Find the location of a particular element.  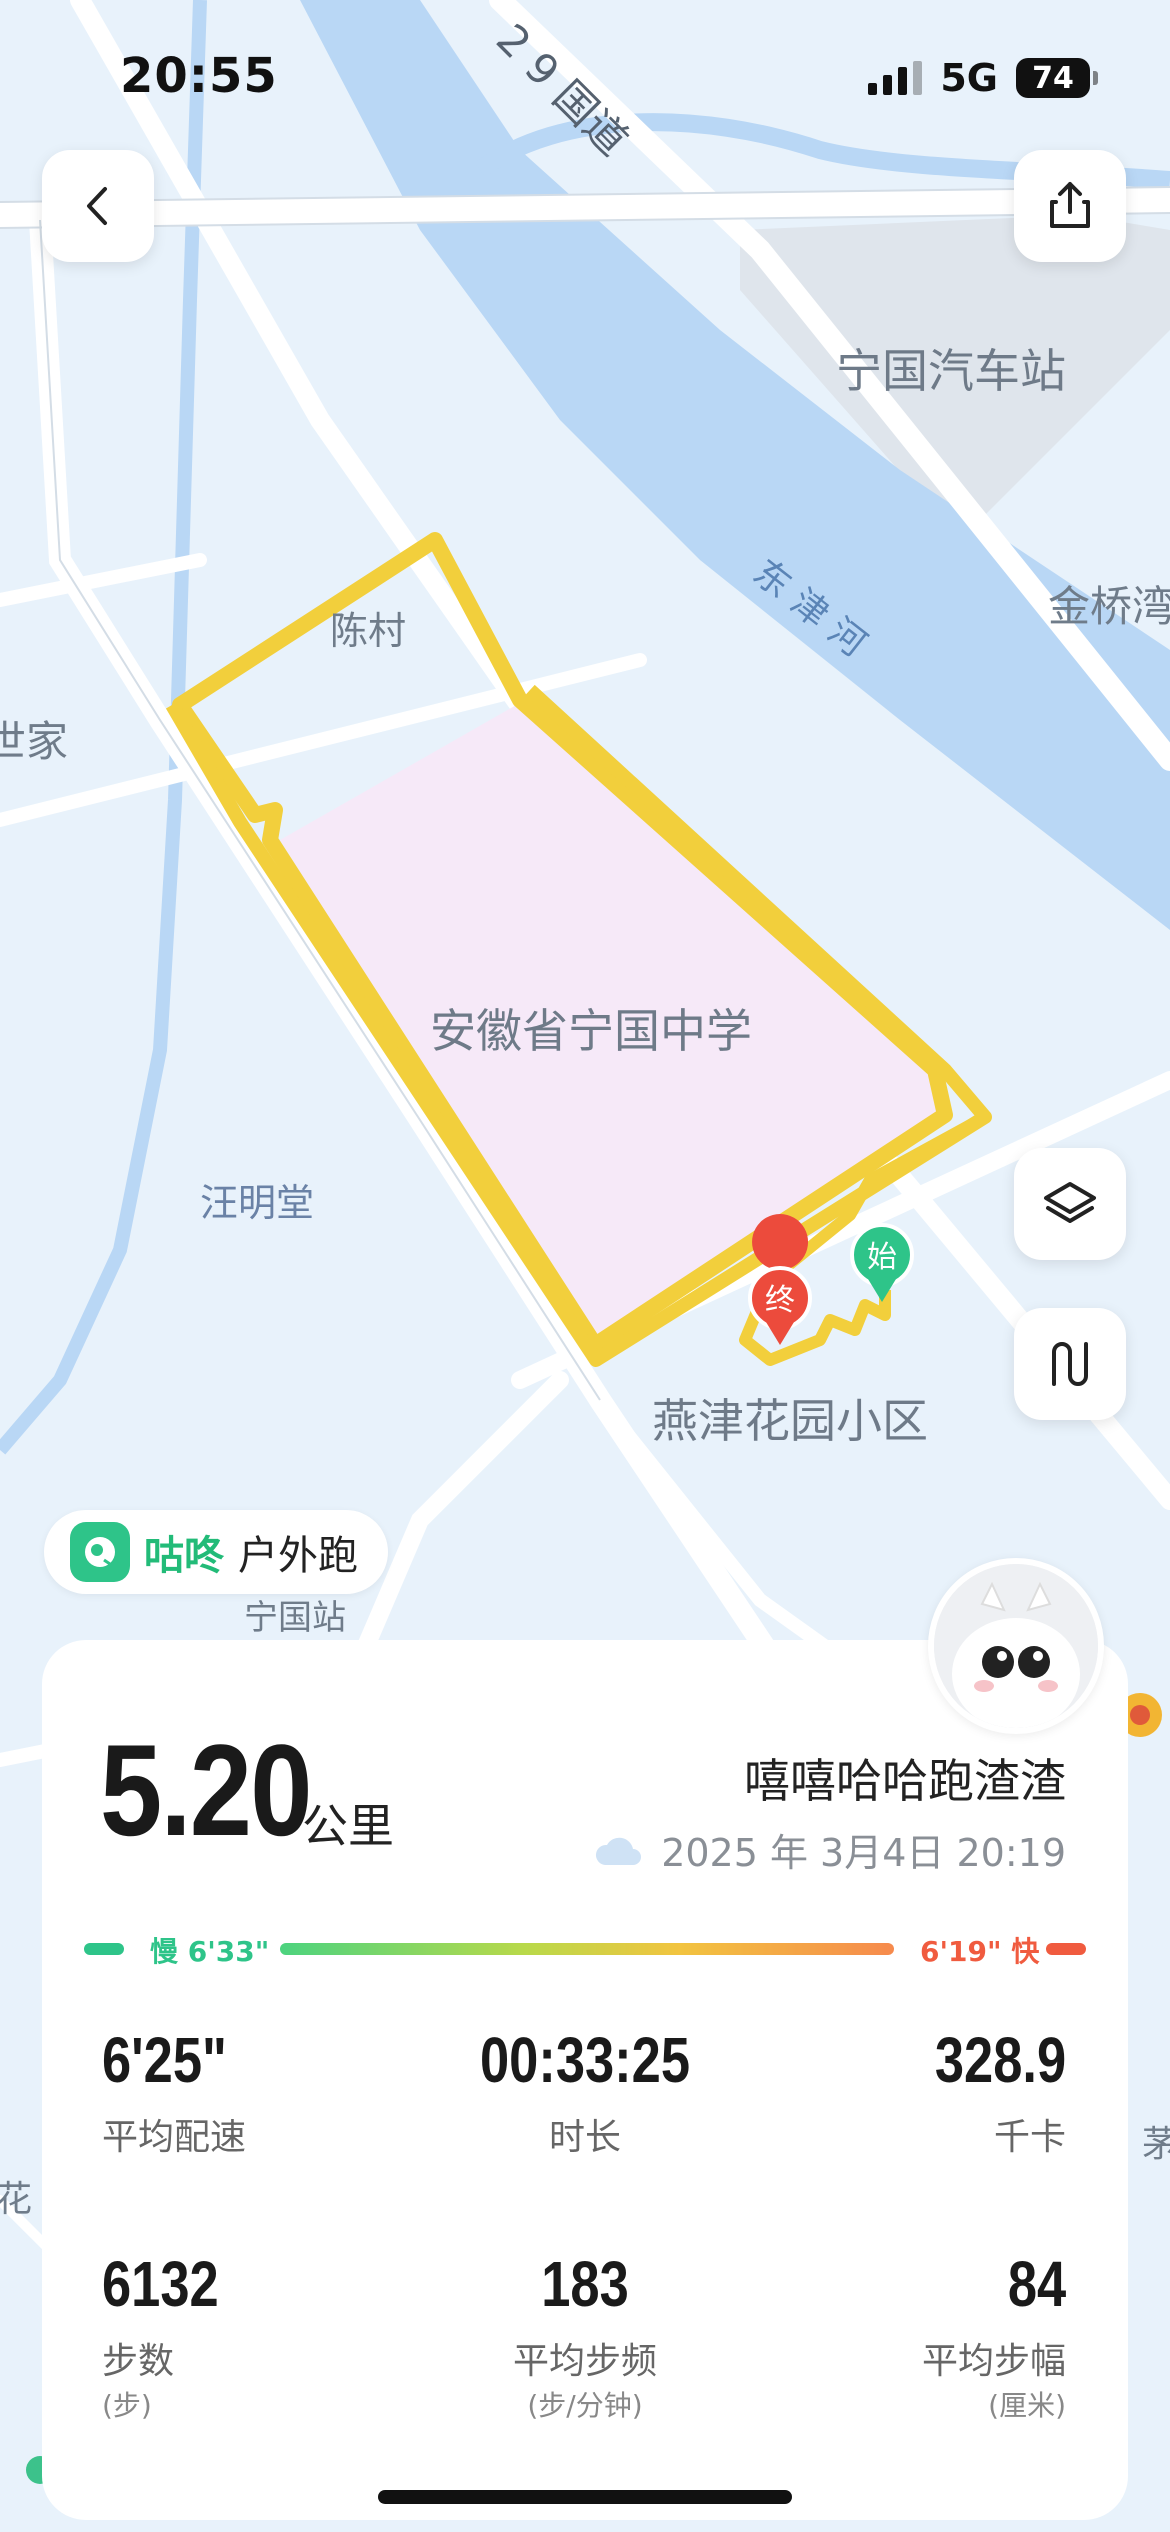

run-datetime: 2025 年 3月4日 20:19 is located at coordinates (828, 1849).